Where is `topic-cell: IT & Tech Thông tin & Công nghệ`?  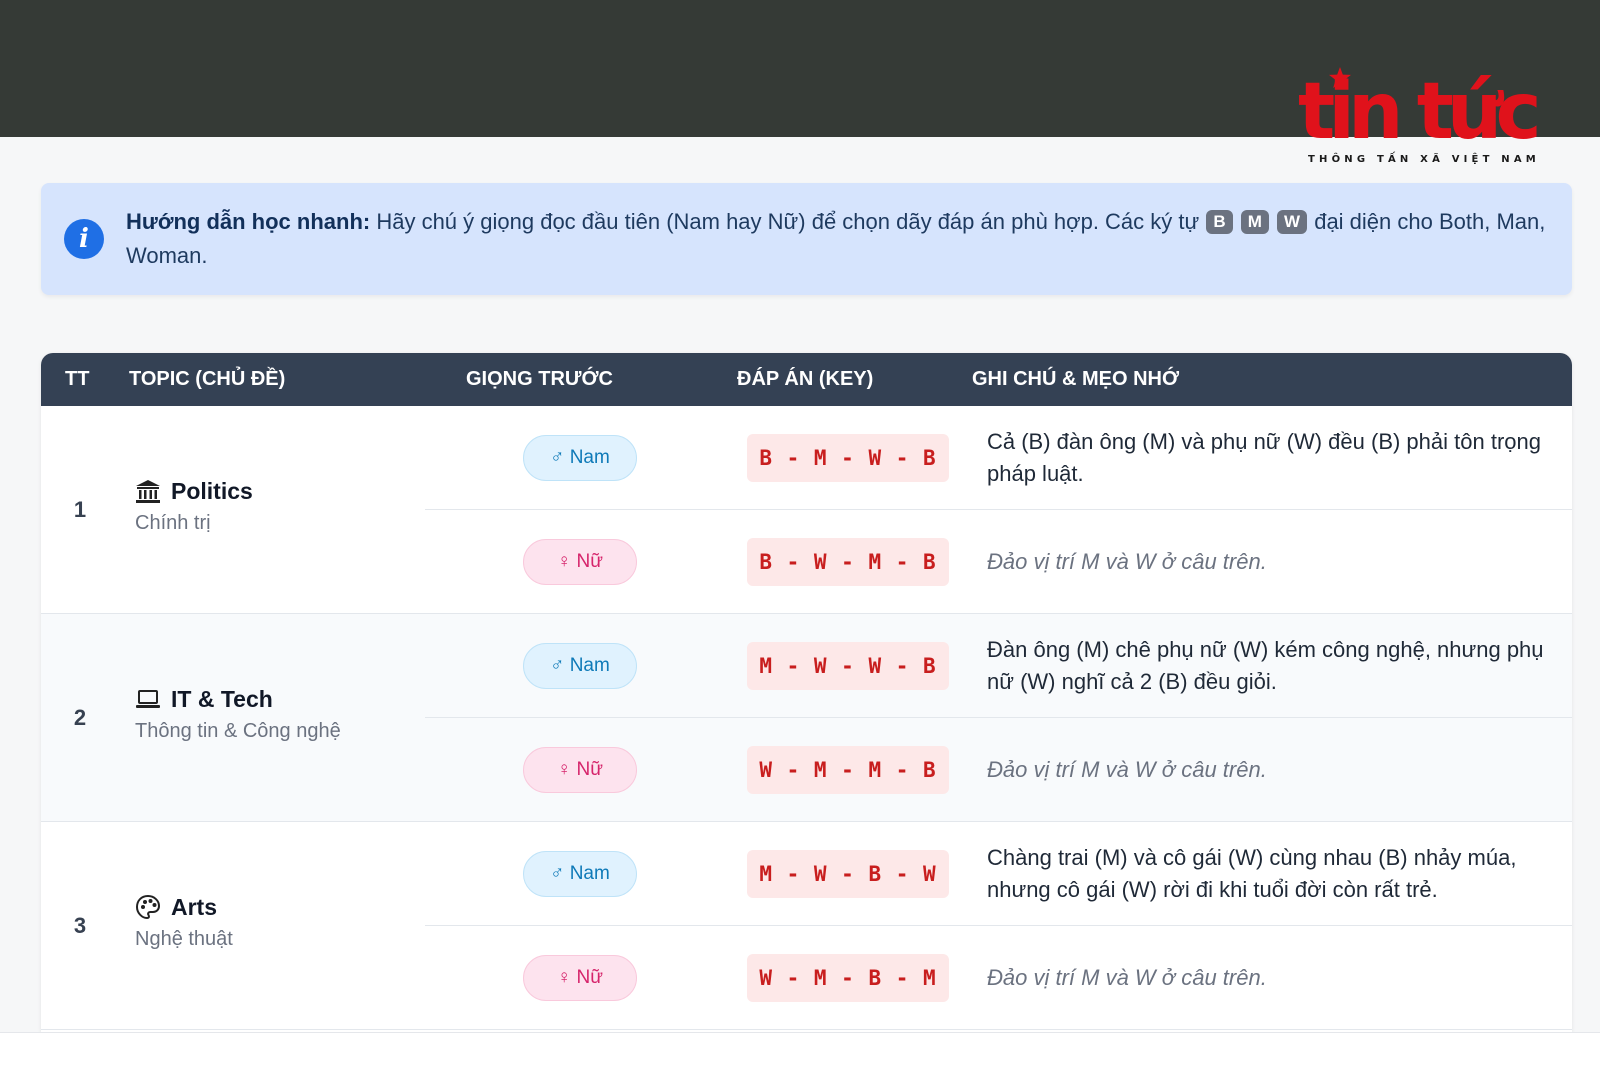 topic-cell: IT & Tech Thông tin & Công nghệ is located at coordinates (238, 713).